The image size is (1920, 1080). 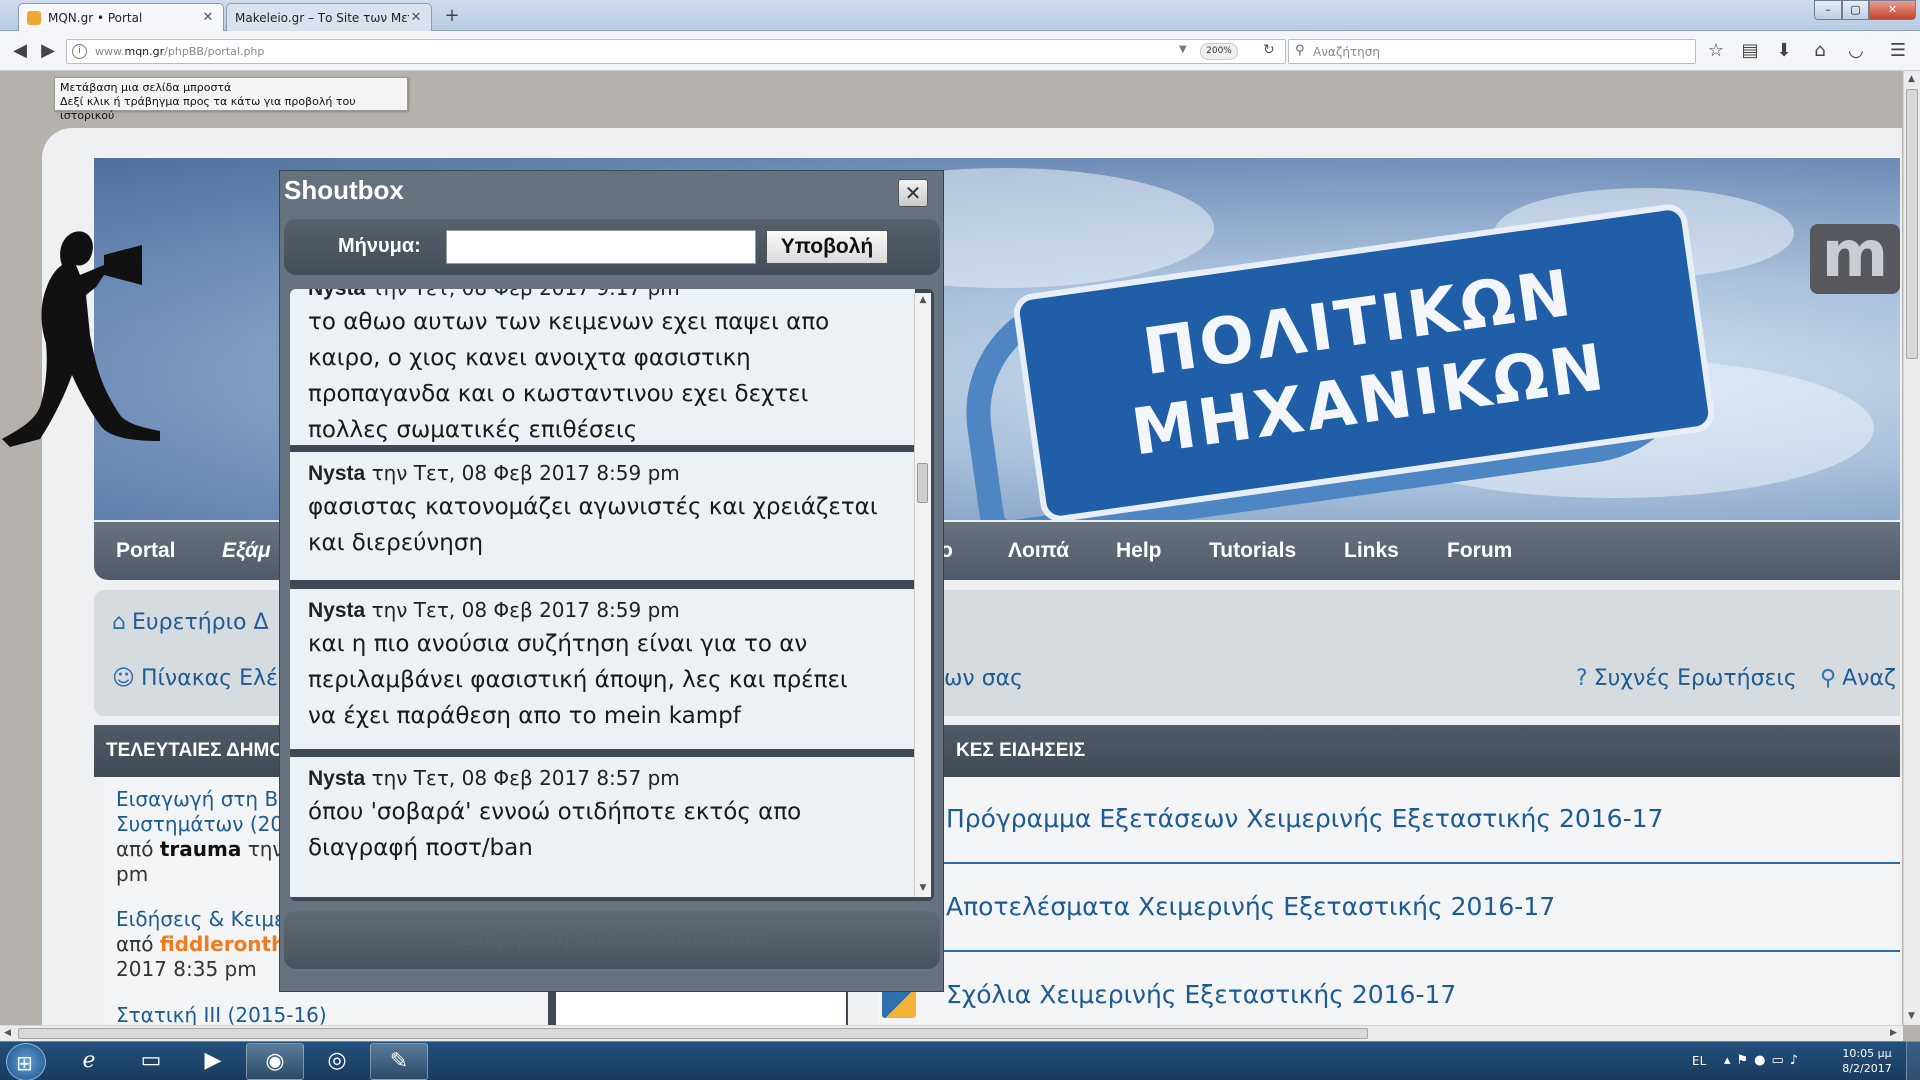 What do you see at coordinates (452, 17) in the screenshot?
I see `new-tab-button: +` at bounding box center [452, 17].